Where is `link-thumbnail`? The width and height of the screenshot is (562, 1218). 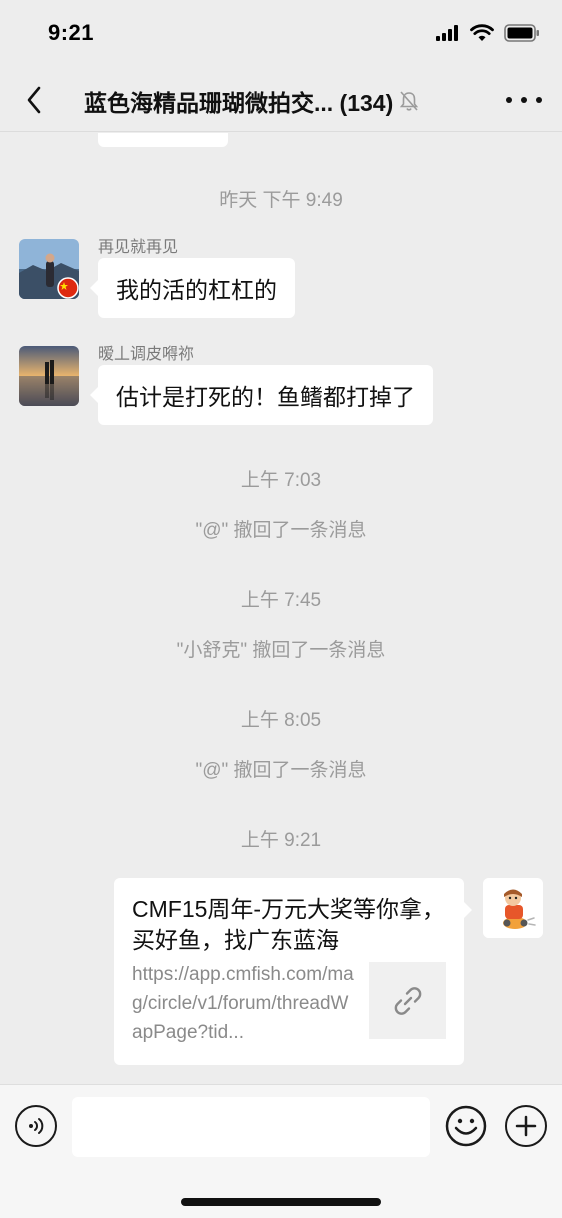
link-thumbnail is located at coordinates (407, 1000).